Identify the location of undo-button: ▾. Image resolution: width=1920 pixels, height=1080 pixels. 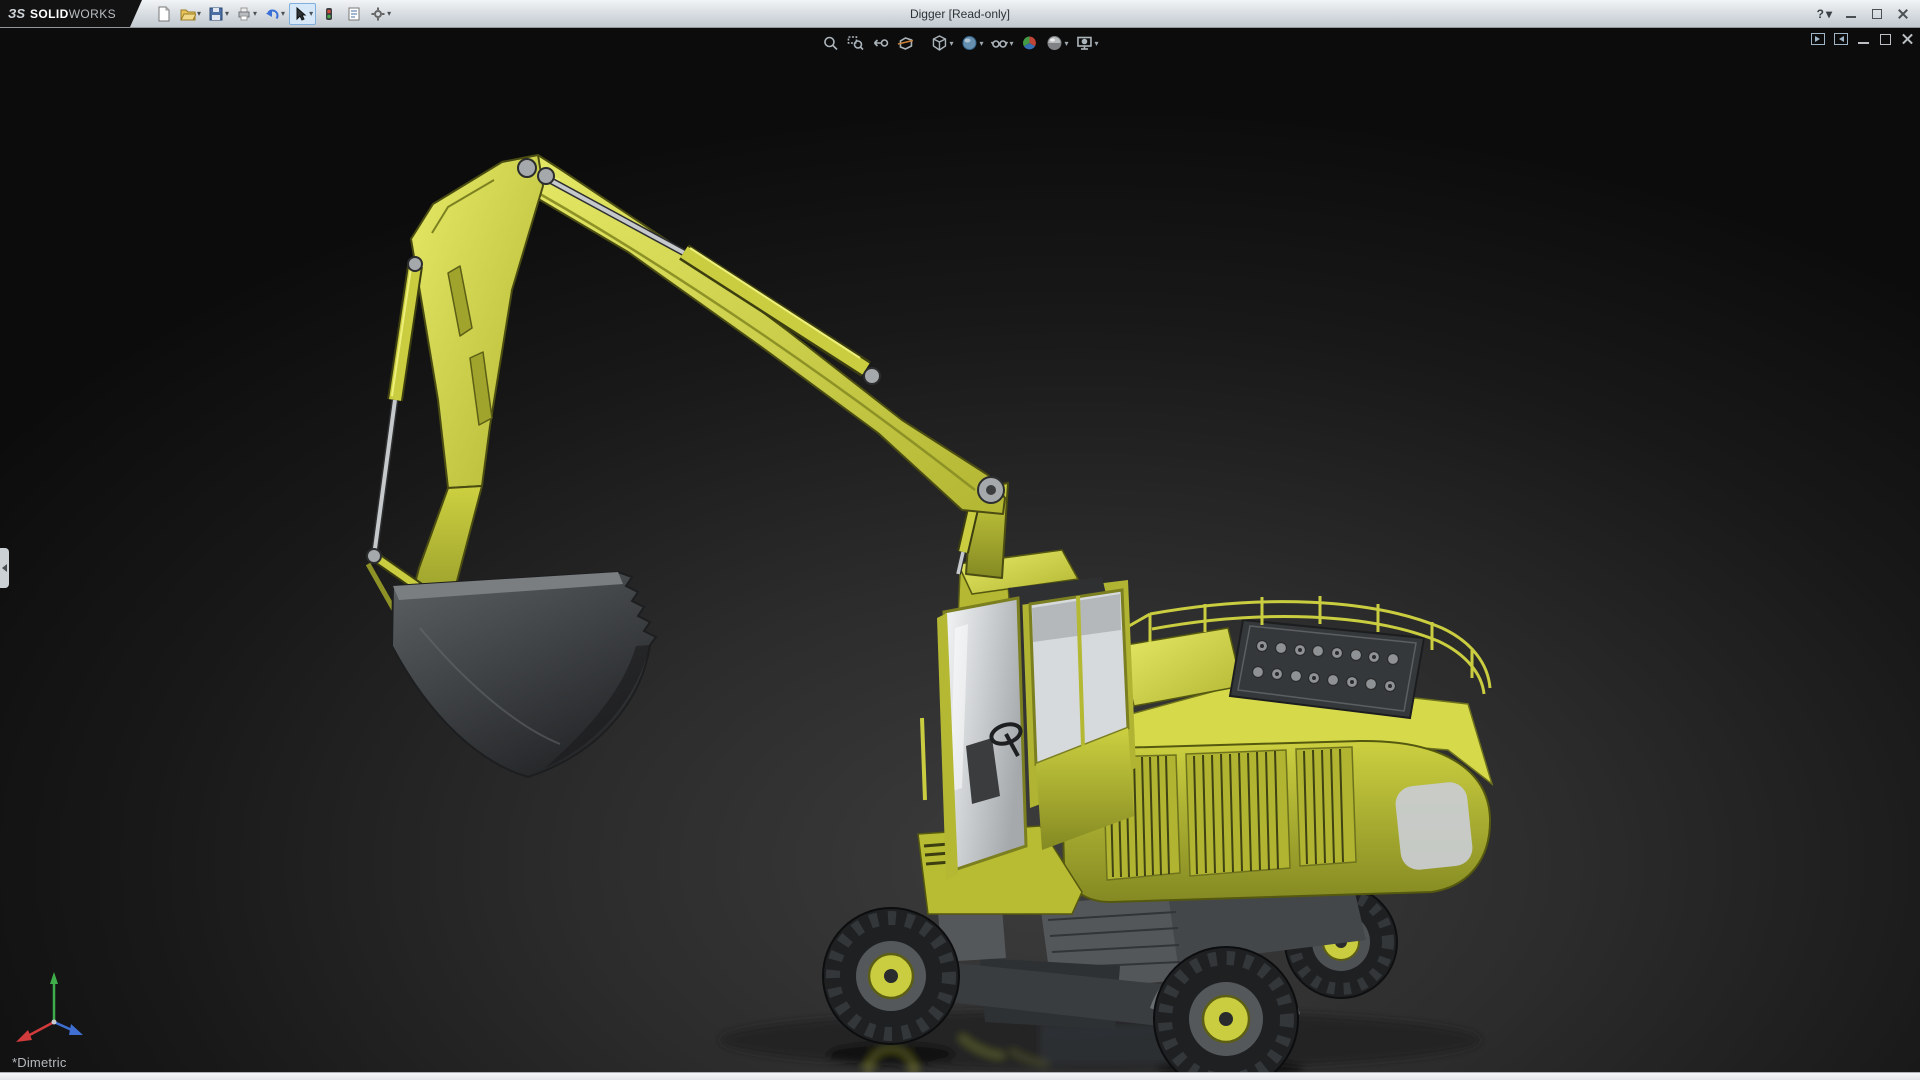
(274, 14).